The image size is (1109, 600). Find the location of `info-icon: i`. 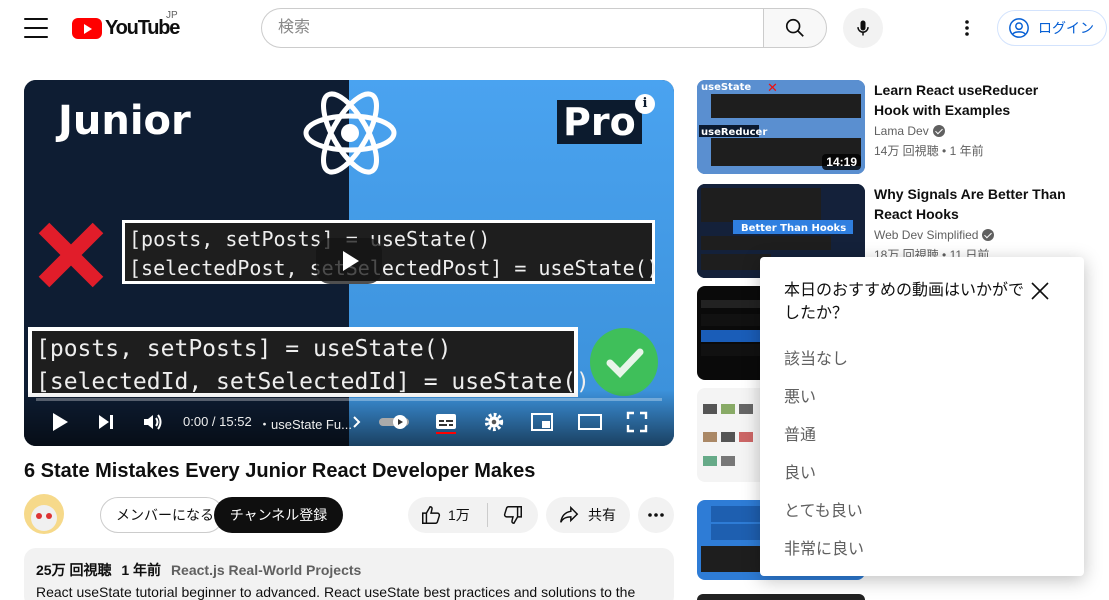

info-icon: i is located at coordinates (645, 104).